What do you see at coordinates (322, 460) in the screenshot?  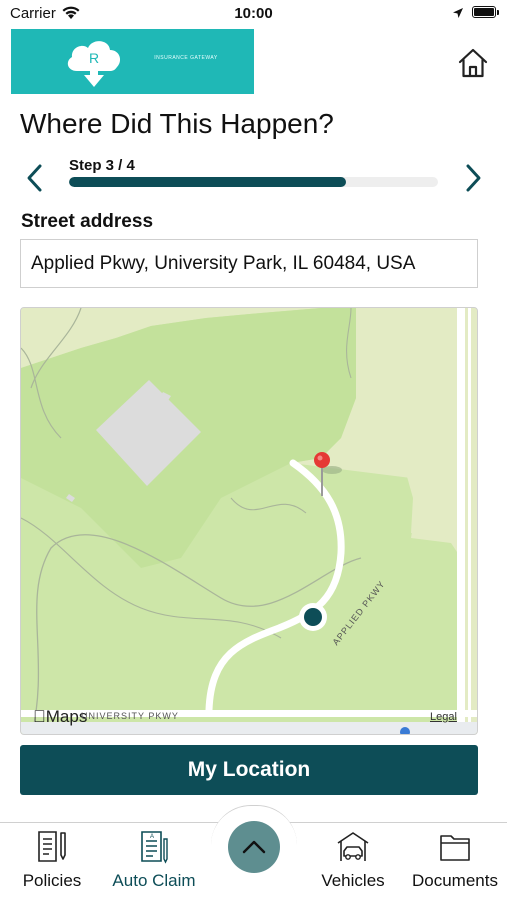 I see `map-pin-icon` at bounding box center [322, 460].